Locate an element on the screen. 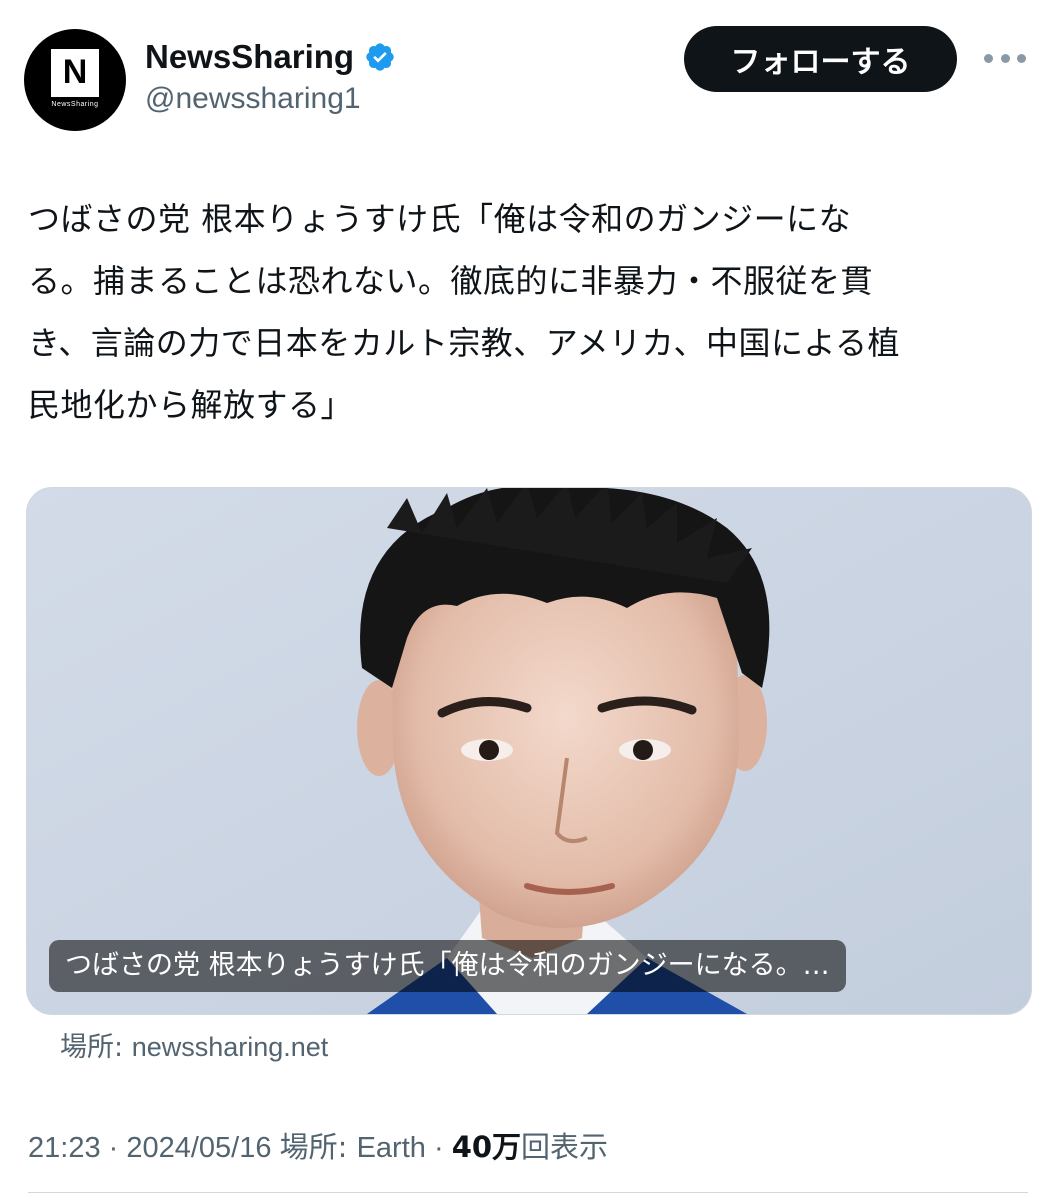 This screenshot has height=1200, width=1056. tweet-date: 2024/05/16 is located at coordinates (198, 1148).